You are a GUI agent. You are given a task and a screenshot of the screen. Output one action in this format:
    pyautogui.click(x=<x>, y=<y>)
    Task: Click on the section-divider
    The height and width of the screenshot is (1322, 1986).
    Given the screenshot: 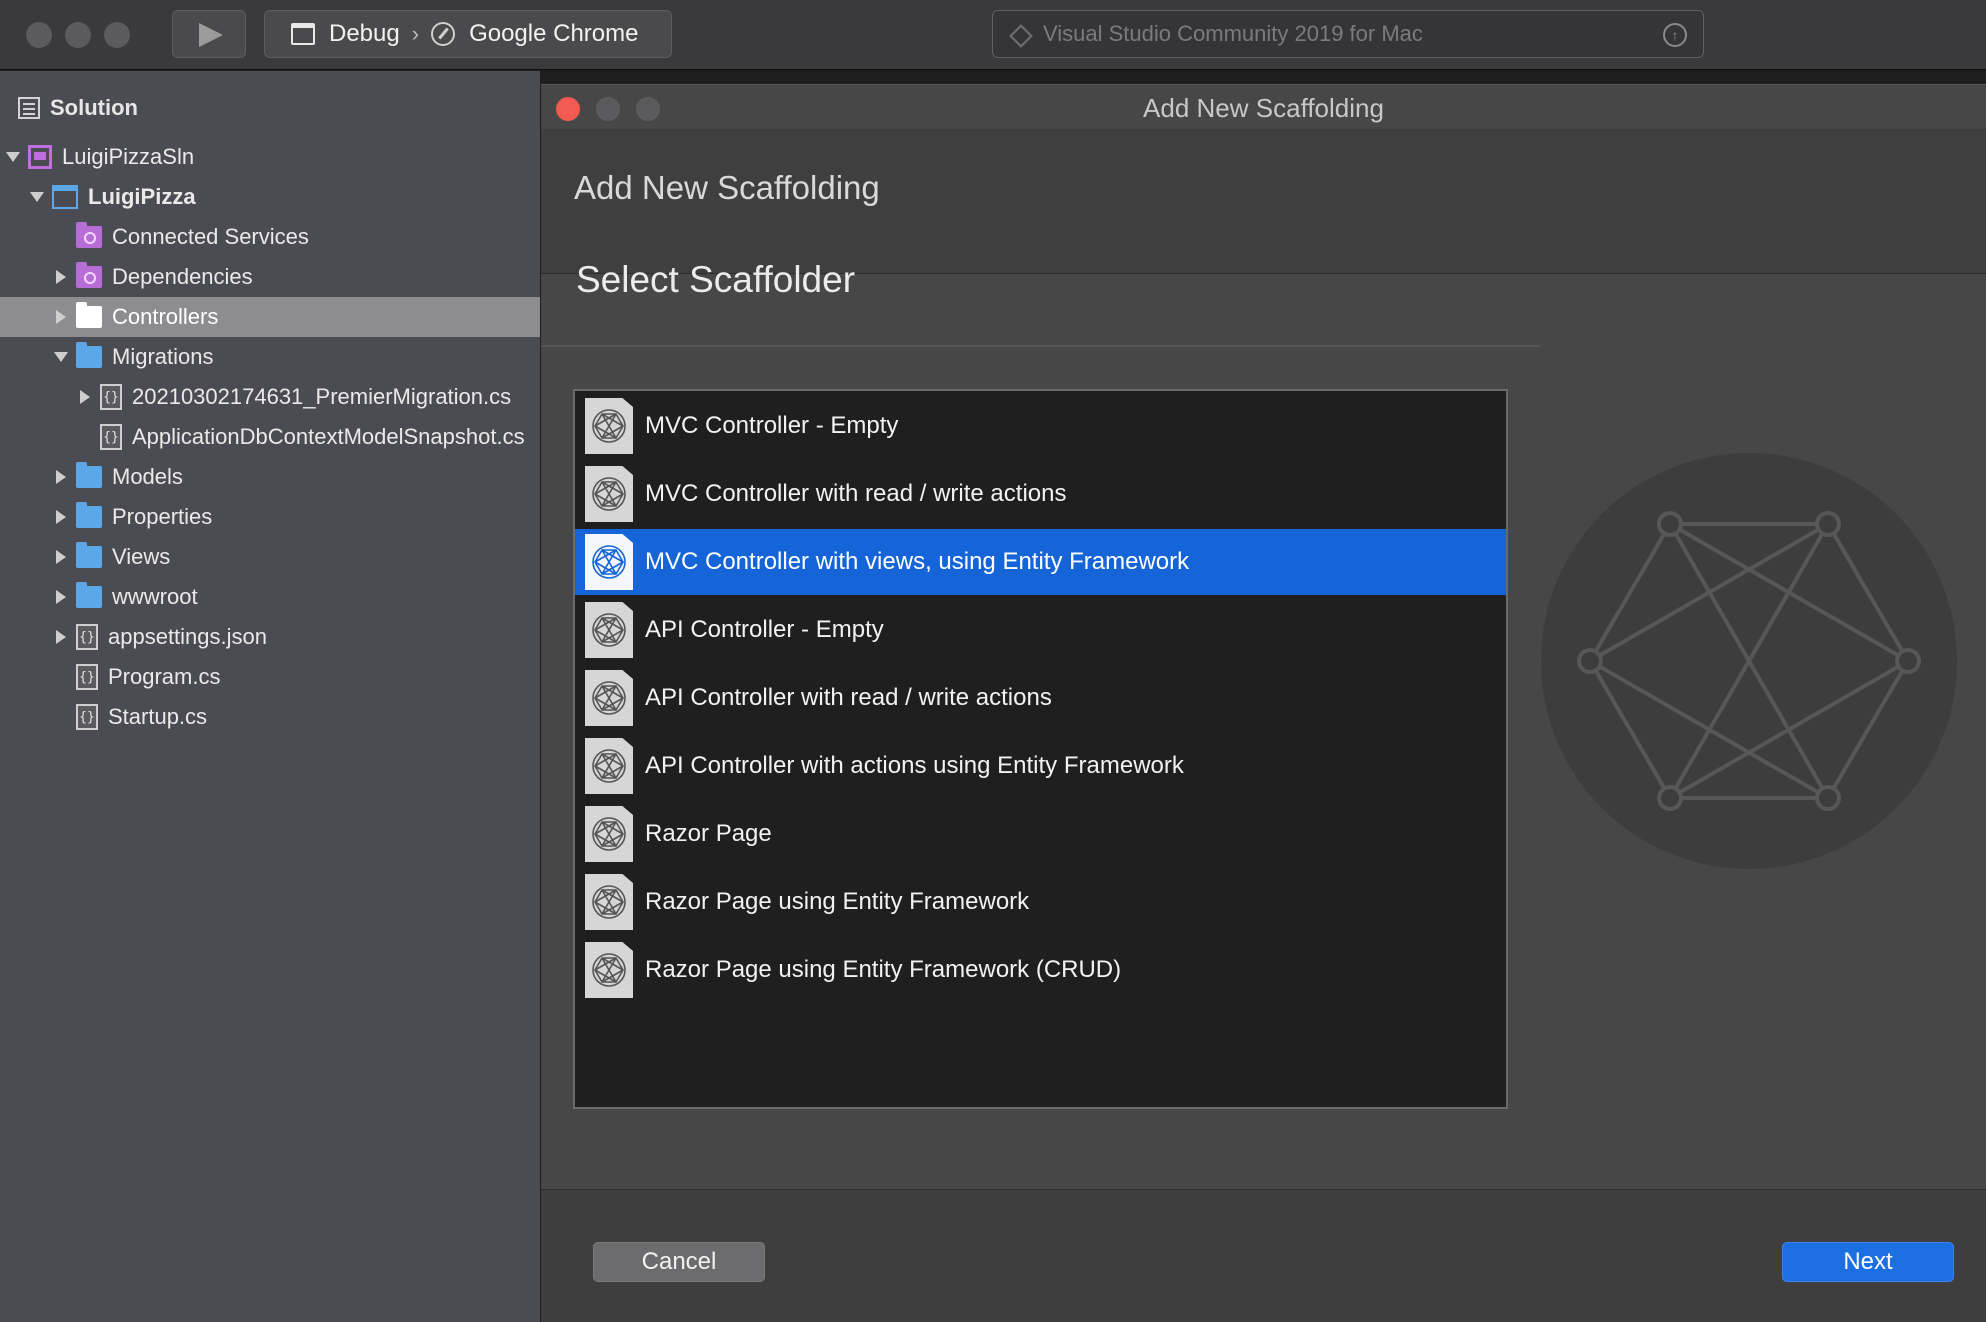 What is the action you would take?
    pyautogui.click(x=1040, y=346)
    